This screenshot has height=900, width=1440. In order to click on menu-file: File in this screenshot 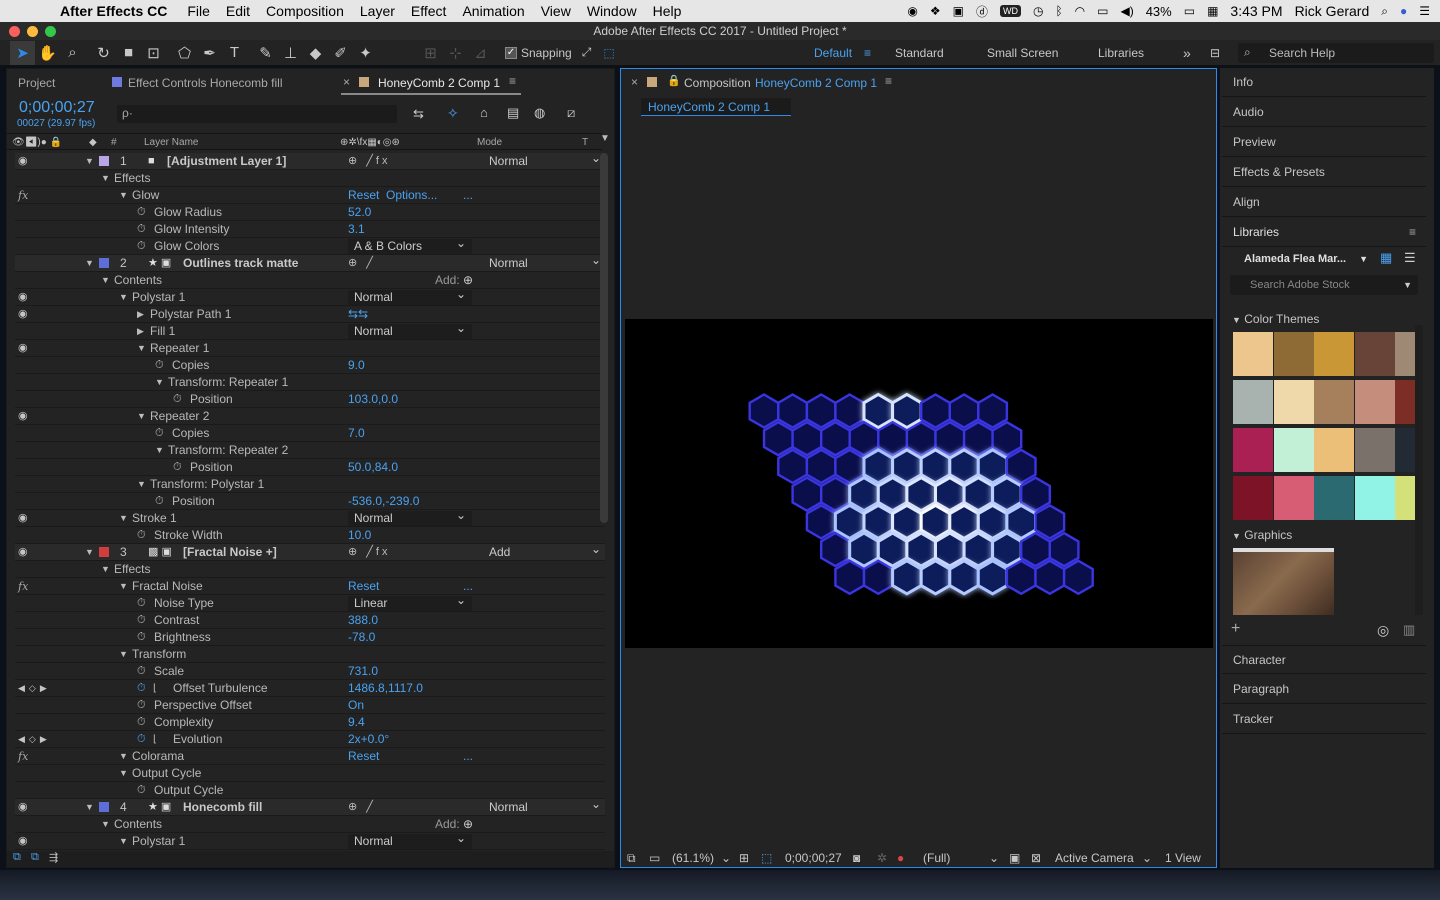, I will do `click(198, 11)`.